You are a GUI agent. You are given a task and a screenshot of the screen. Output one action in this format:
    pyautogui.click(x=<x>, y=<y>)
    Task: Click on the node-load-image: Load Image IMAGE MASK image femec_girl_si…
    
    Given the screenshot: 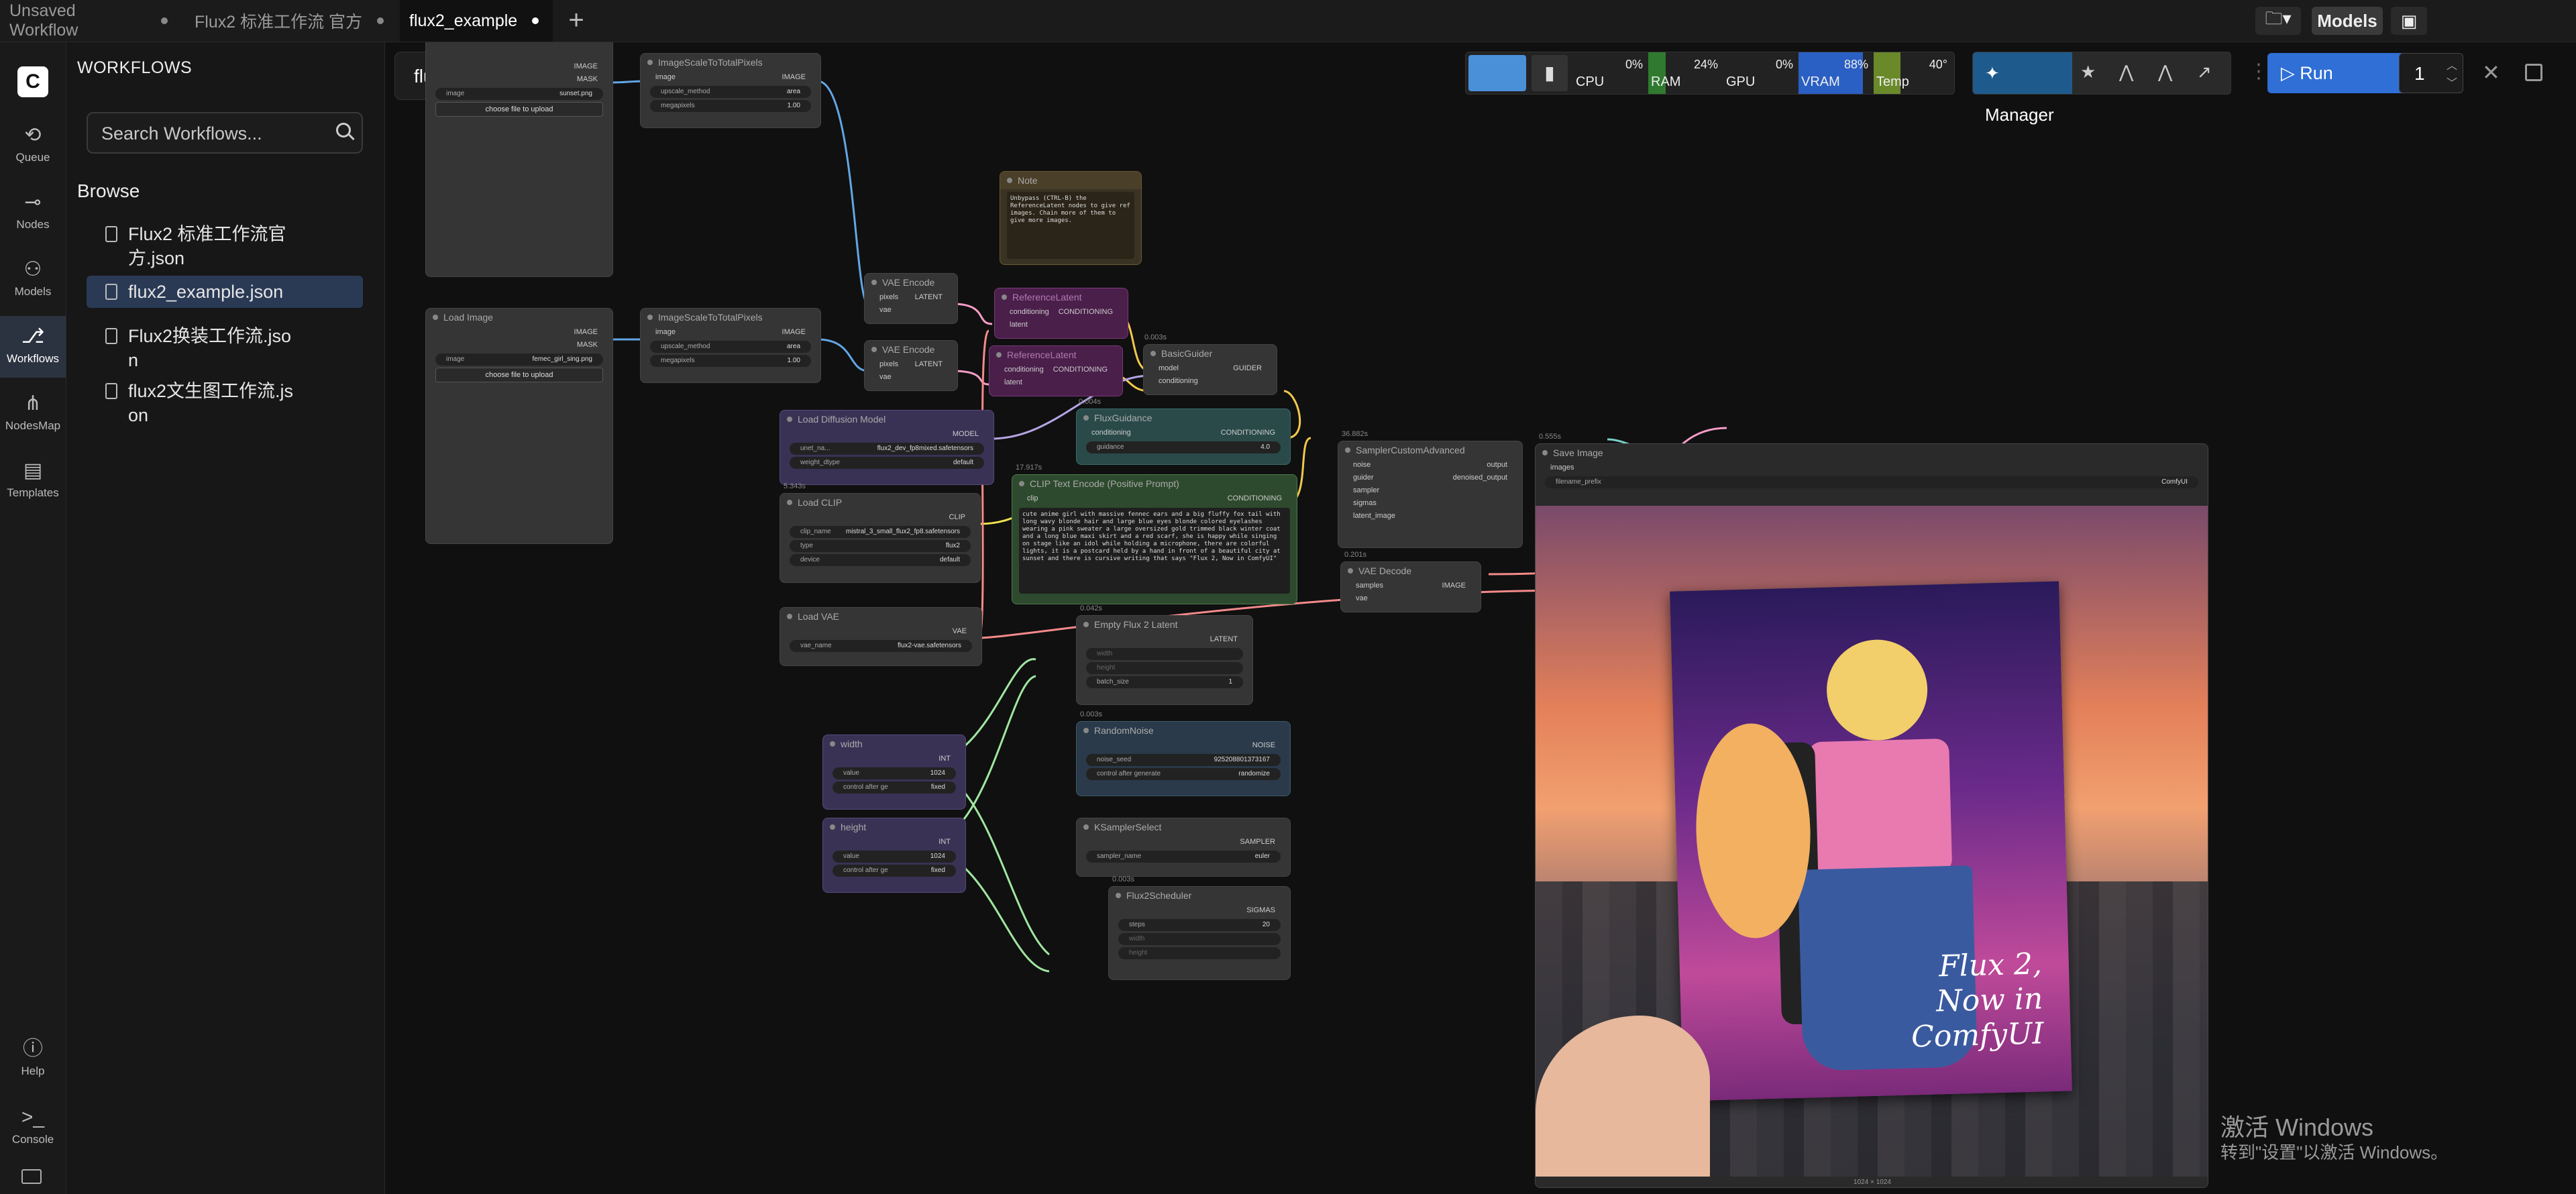 What is the action you would take?
    pyautogui.click(x=519, y=426)
    